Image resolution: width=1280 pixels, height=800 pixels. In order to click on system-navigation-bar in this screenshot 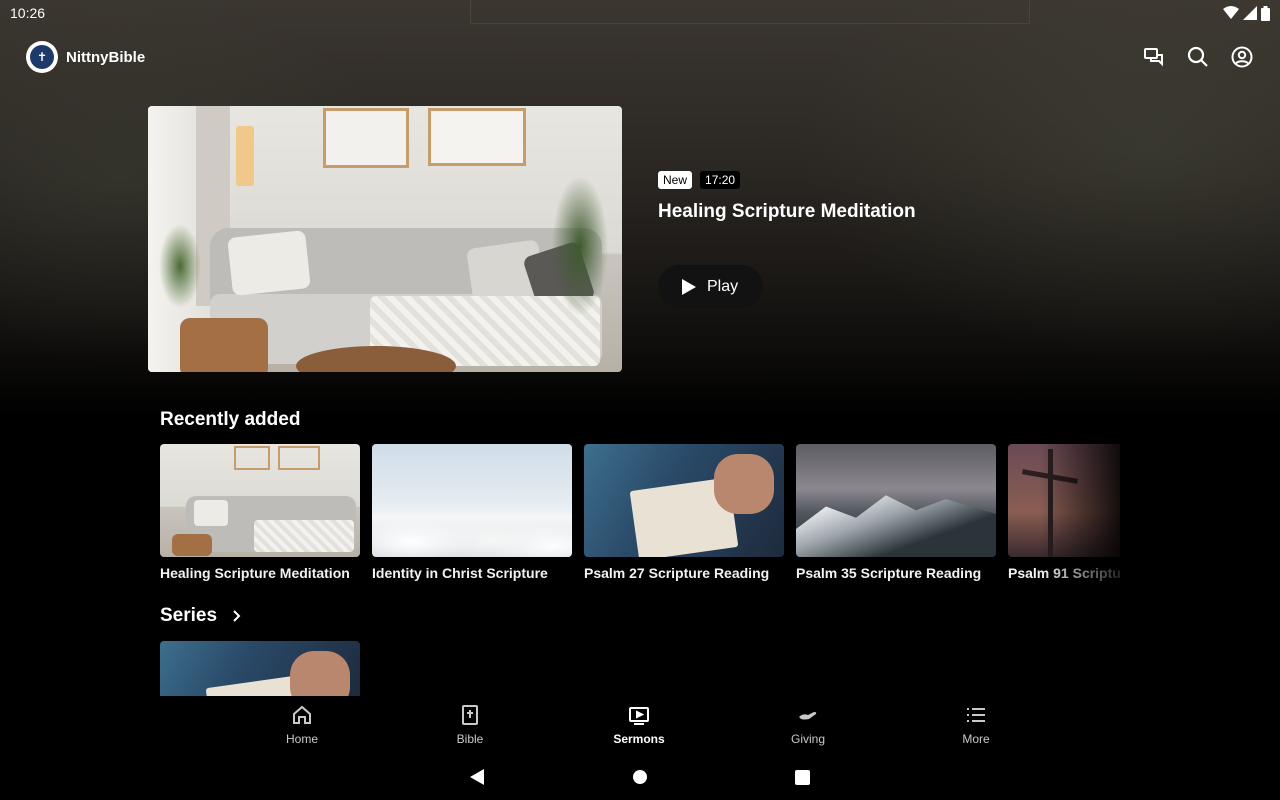, I will do `click(640, 777)`.